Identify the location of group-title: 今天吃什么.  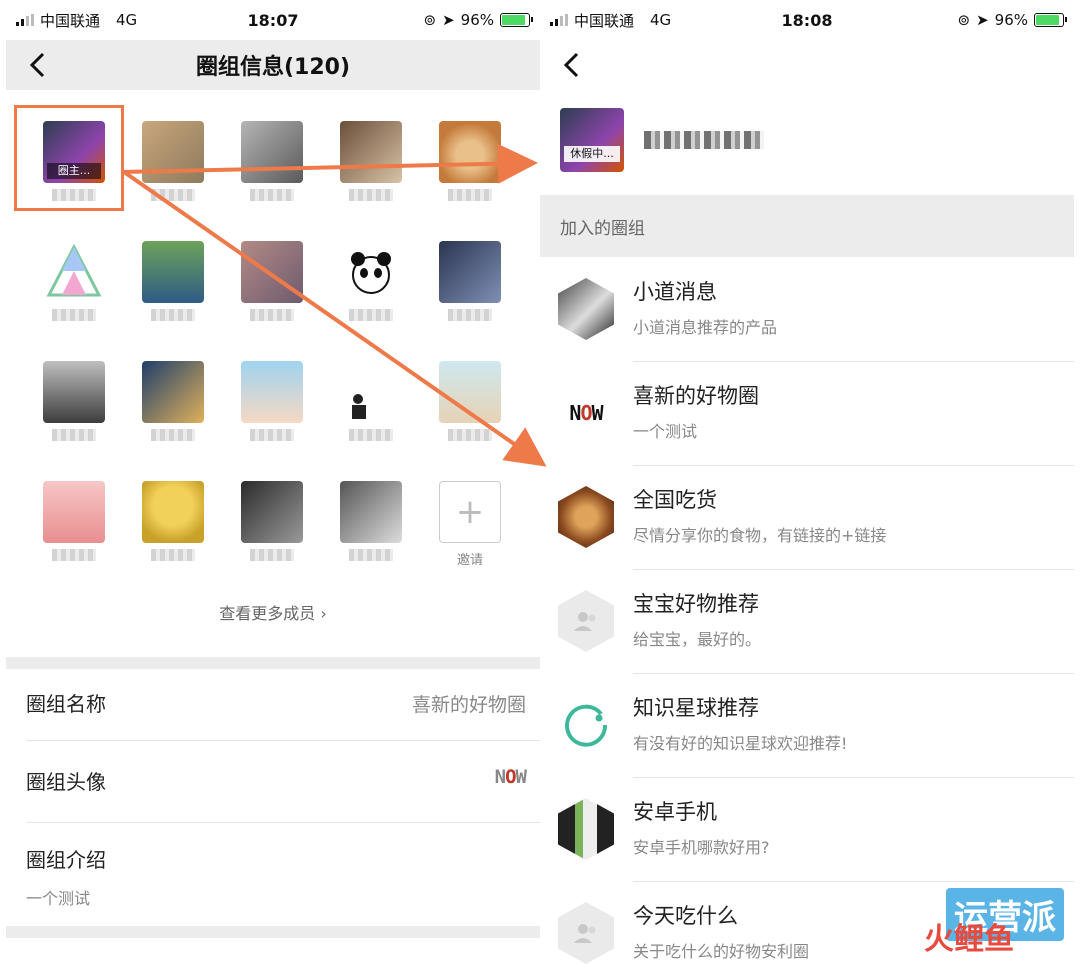
(685, 916).